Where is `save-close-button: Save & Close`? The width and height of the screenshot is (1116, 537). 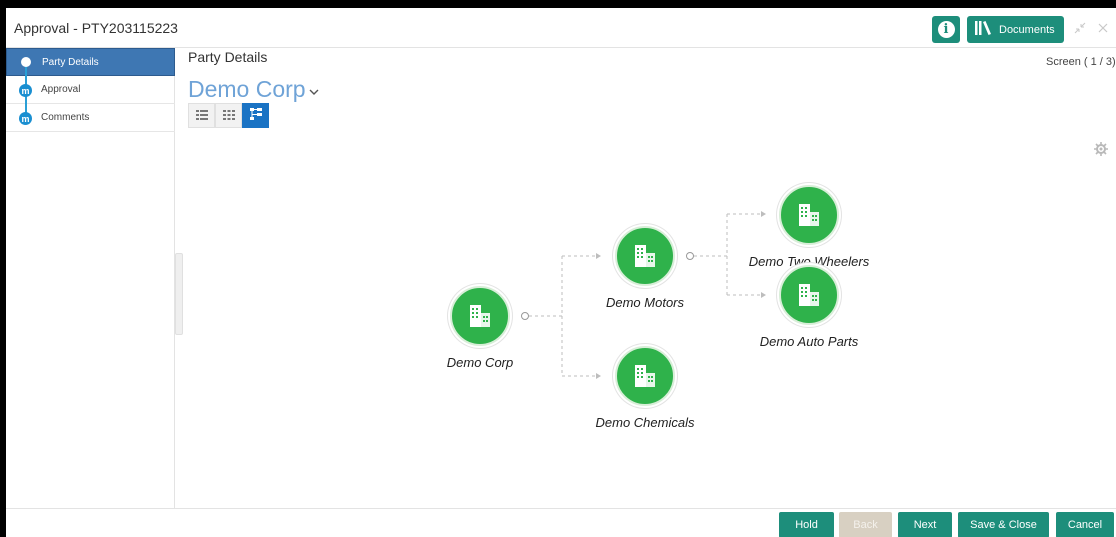
save-close-button: Save & Close is located at coordinates (1003, 524).